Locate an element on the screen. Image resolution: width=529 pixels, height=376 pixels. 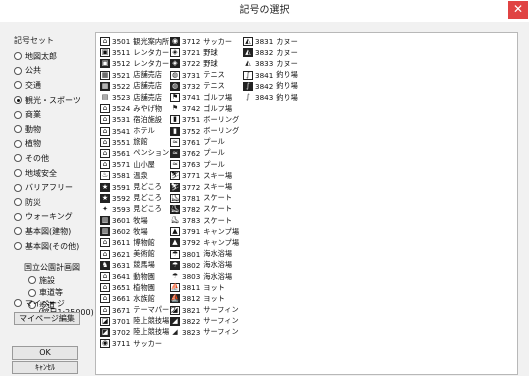
symbol-item: ⛵ 3812 ヨット is located at coordinates (204, 298).